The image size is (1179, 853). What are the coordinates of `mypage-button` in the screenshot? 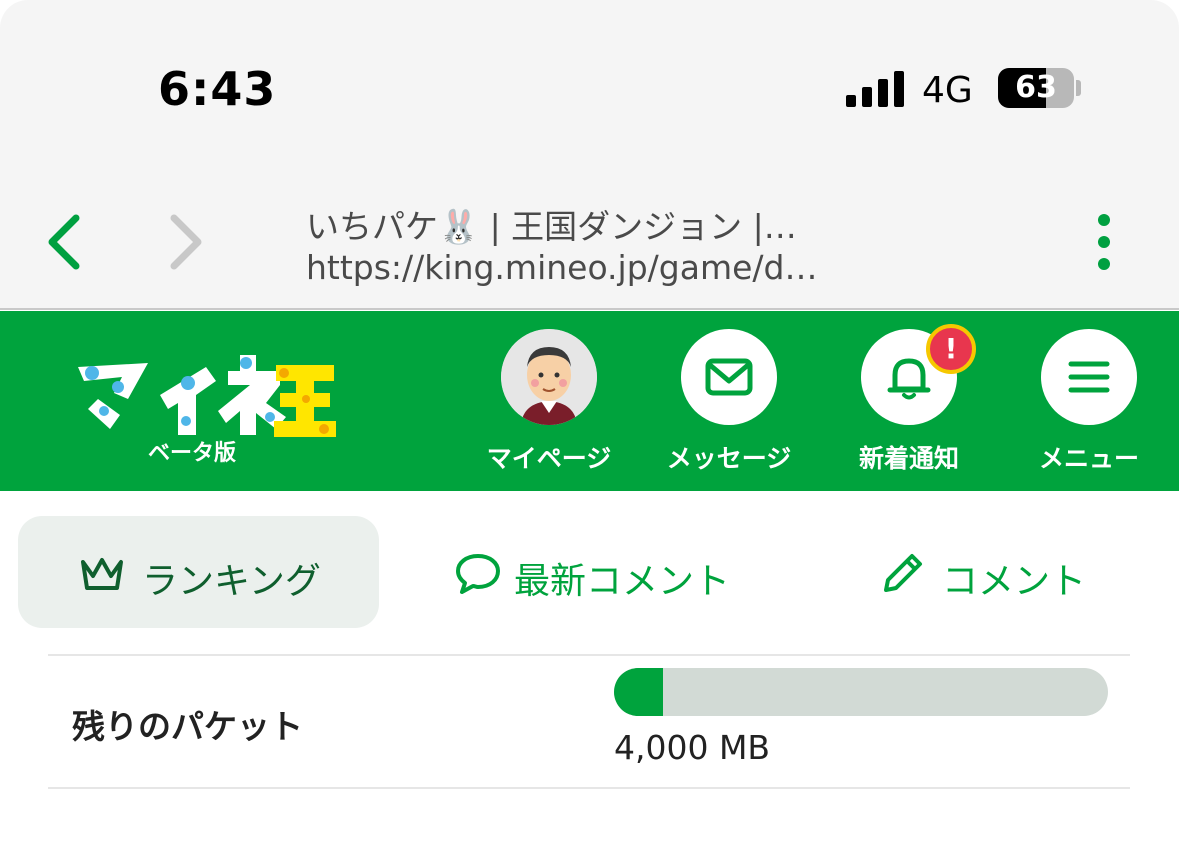 It's located at (549, 377).